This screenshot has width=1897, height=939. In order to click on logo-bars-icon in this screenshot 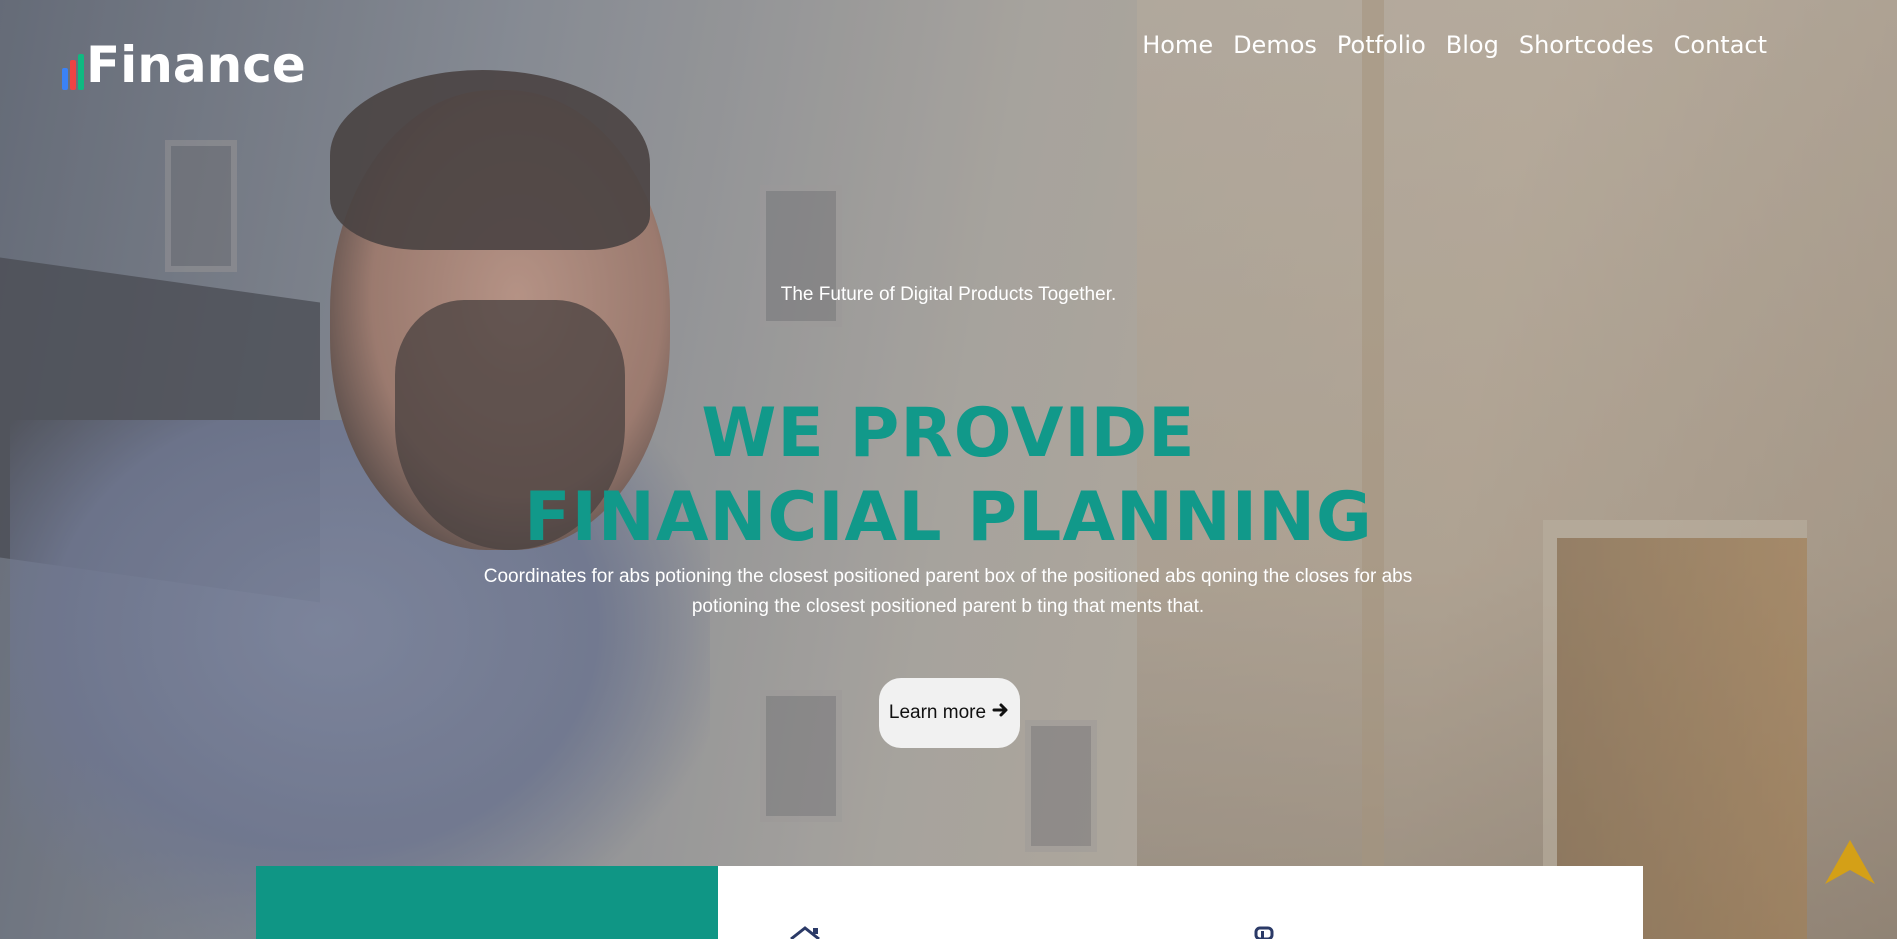, I will do `click(73, 65)`.